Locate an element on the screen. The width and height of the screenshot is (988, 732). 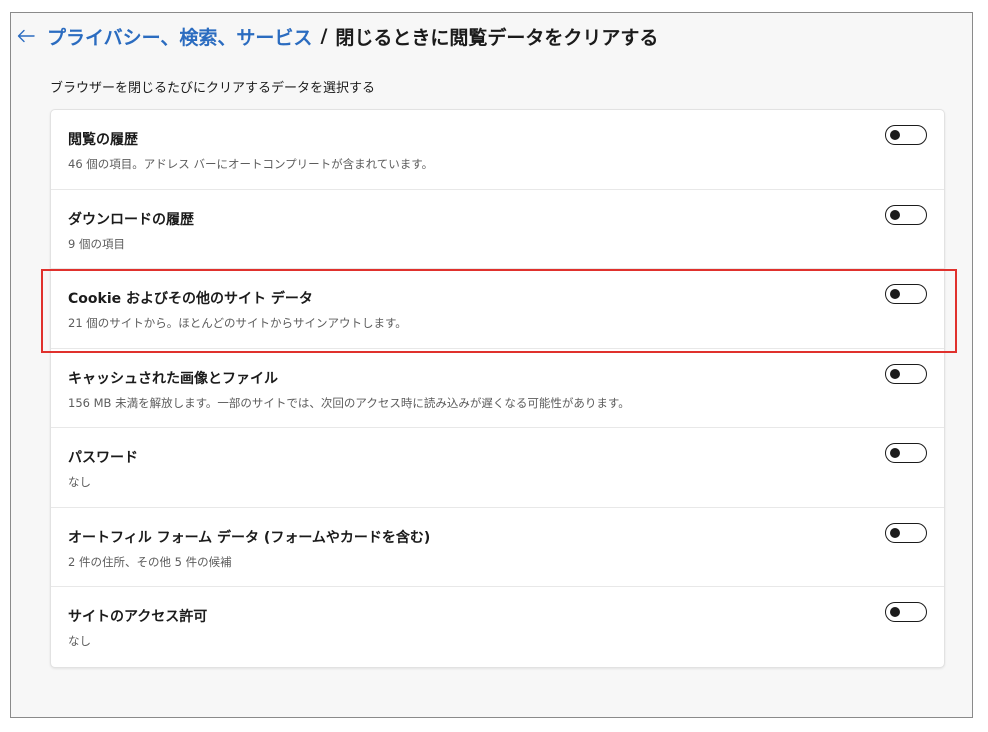
passwords-toggle is located at coordinates (906, 453).